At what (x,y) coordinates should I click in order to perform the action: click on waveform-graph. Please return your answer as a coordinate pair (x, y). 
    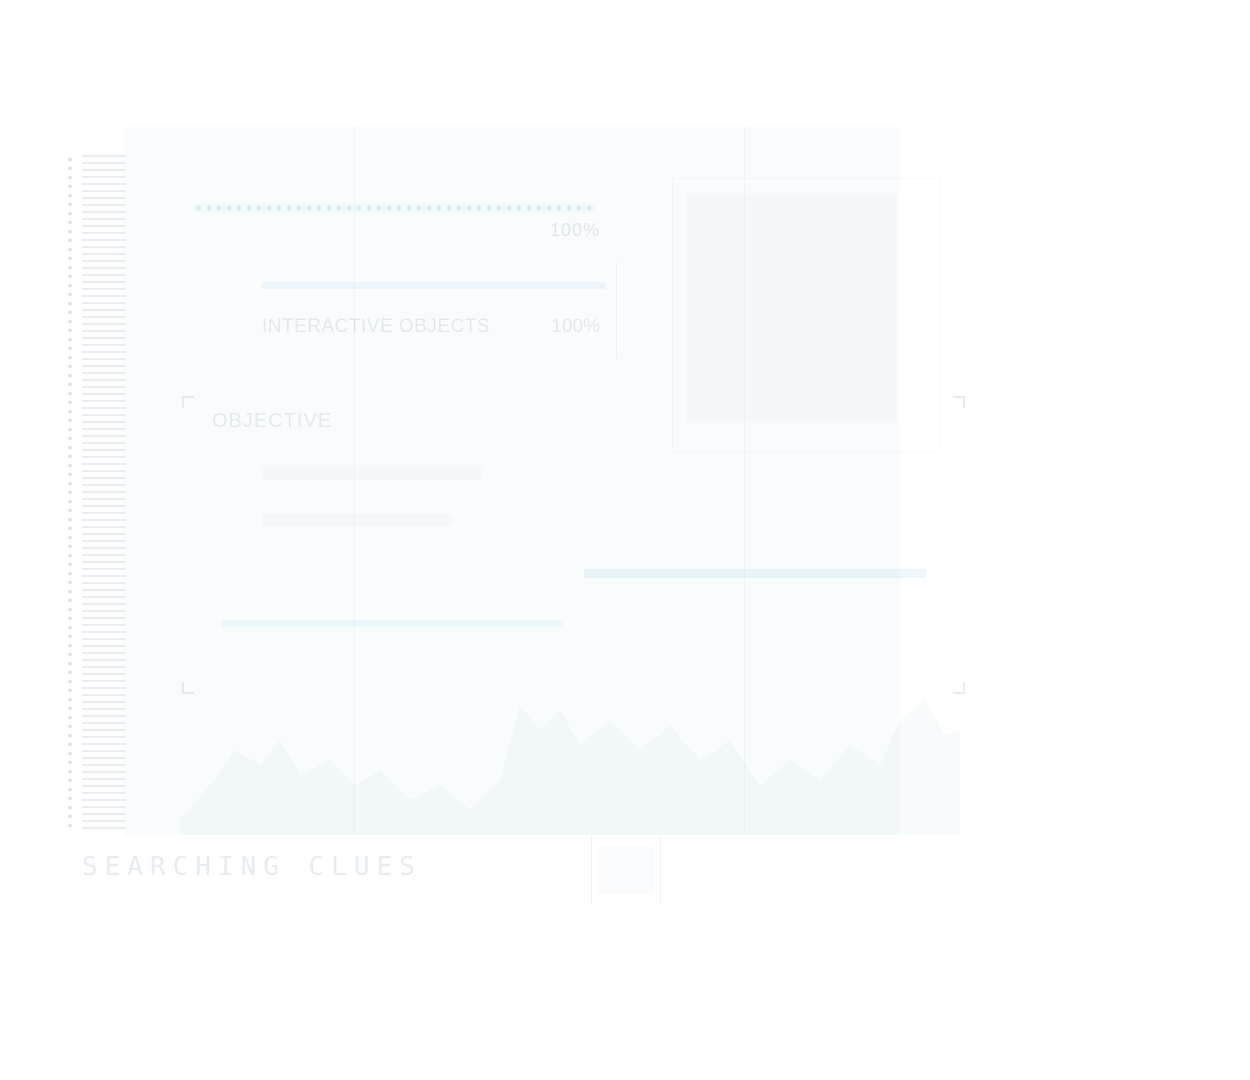
    Looking at the image, I should click on (570, 767).